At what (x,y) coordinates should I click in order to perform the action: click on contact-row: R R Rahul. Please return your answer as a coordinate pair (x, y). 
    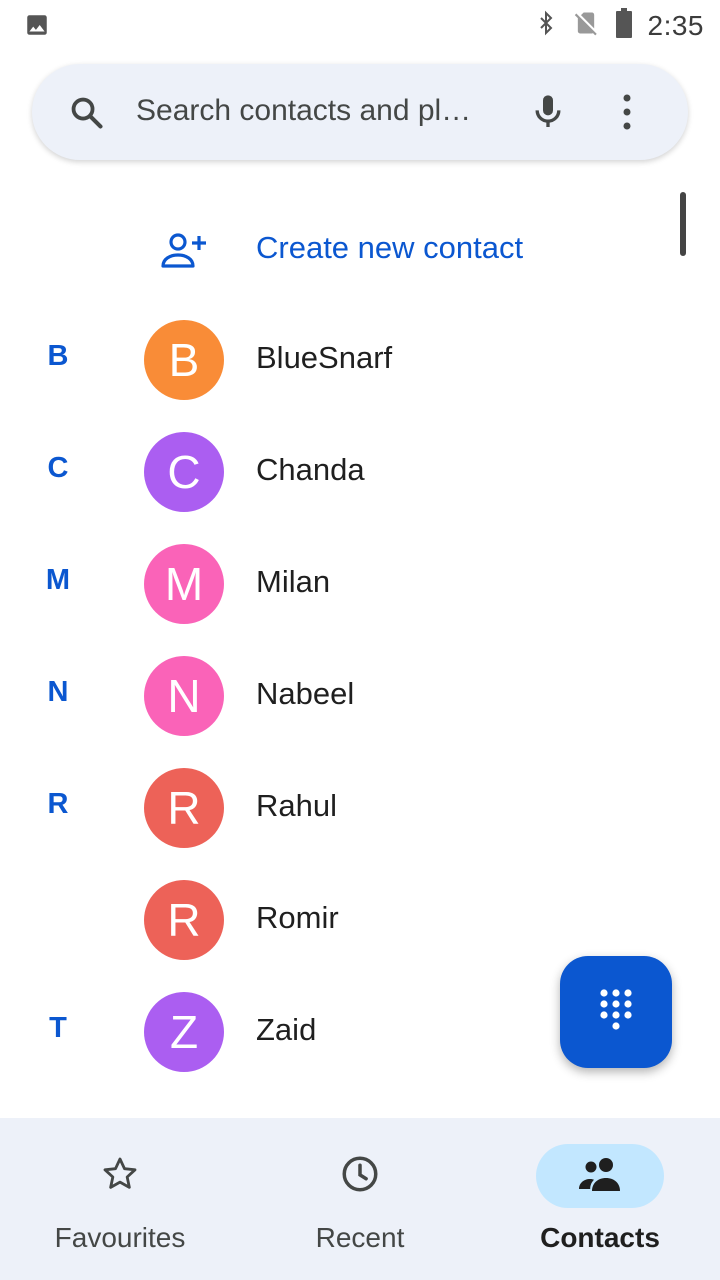
    Looking at the image, I should click on (360, 808).